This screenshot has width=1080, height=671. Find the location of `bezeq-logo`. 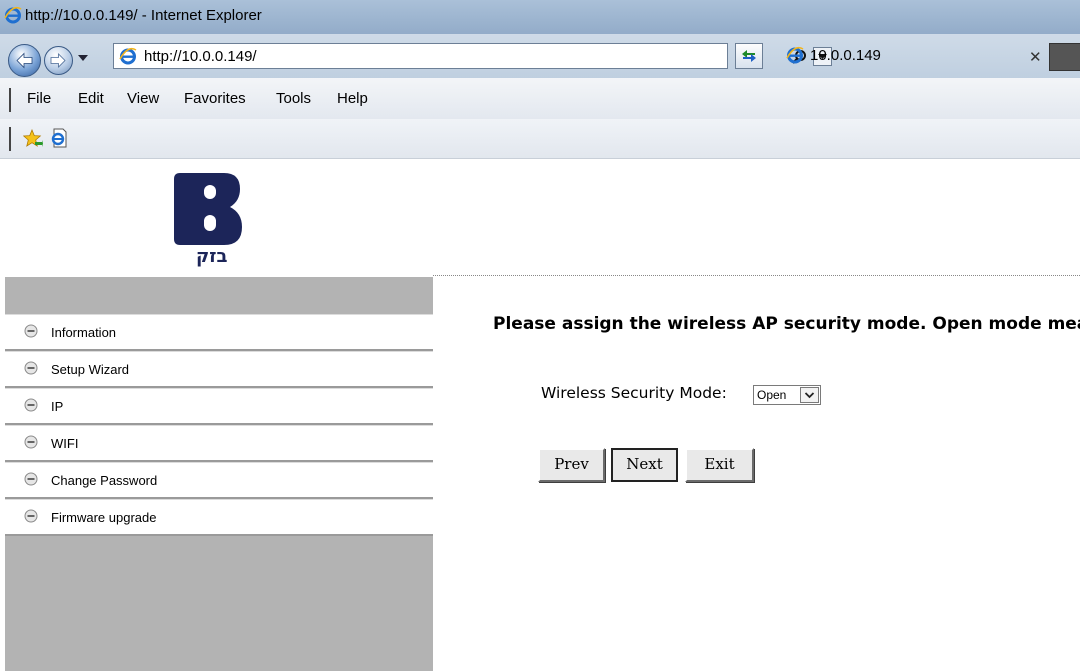

bezeq-logo is located at coordinates (208, 209).